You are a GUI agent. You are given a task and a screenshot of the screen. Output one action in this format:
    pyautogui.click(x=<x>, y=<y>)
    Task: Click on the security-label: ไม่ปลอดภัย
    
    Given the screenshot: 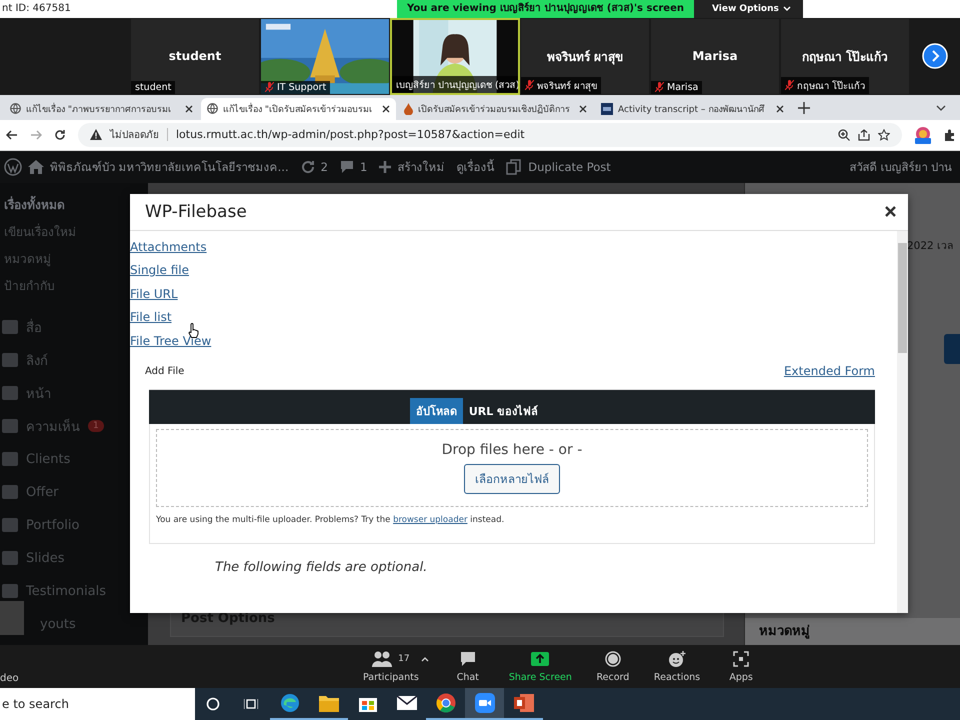 What is the action you would take?
    pyautogui.click(x=134, y=135)
    